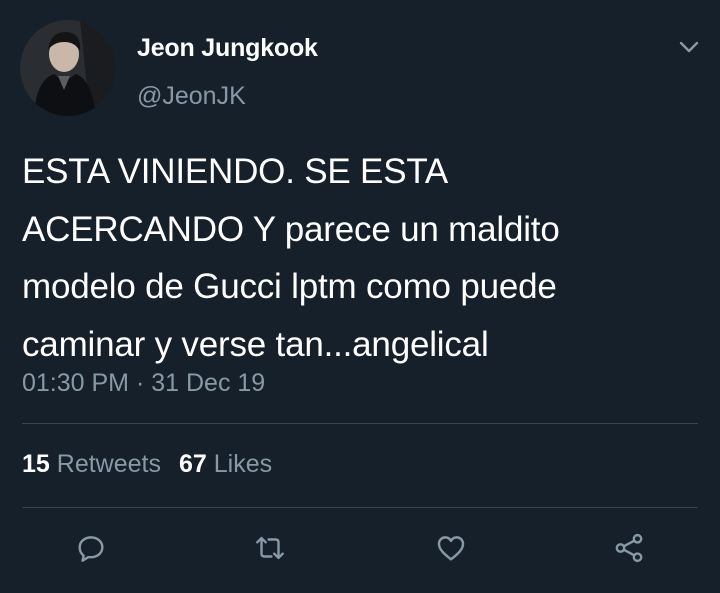 The image size is (720, 593). I want to click on tweet-date: 31 Dec 19, so click(208, 383).